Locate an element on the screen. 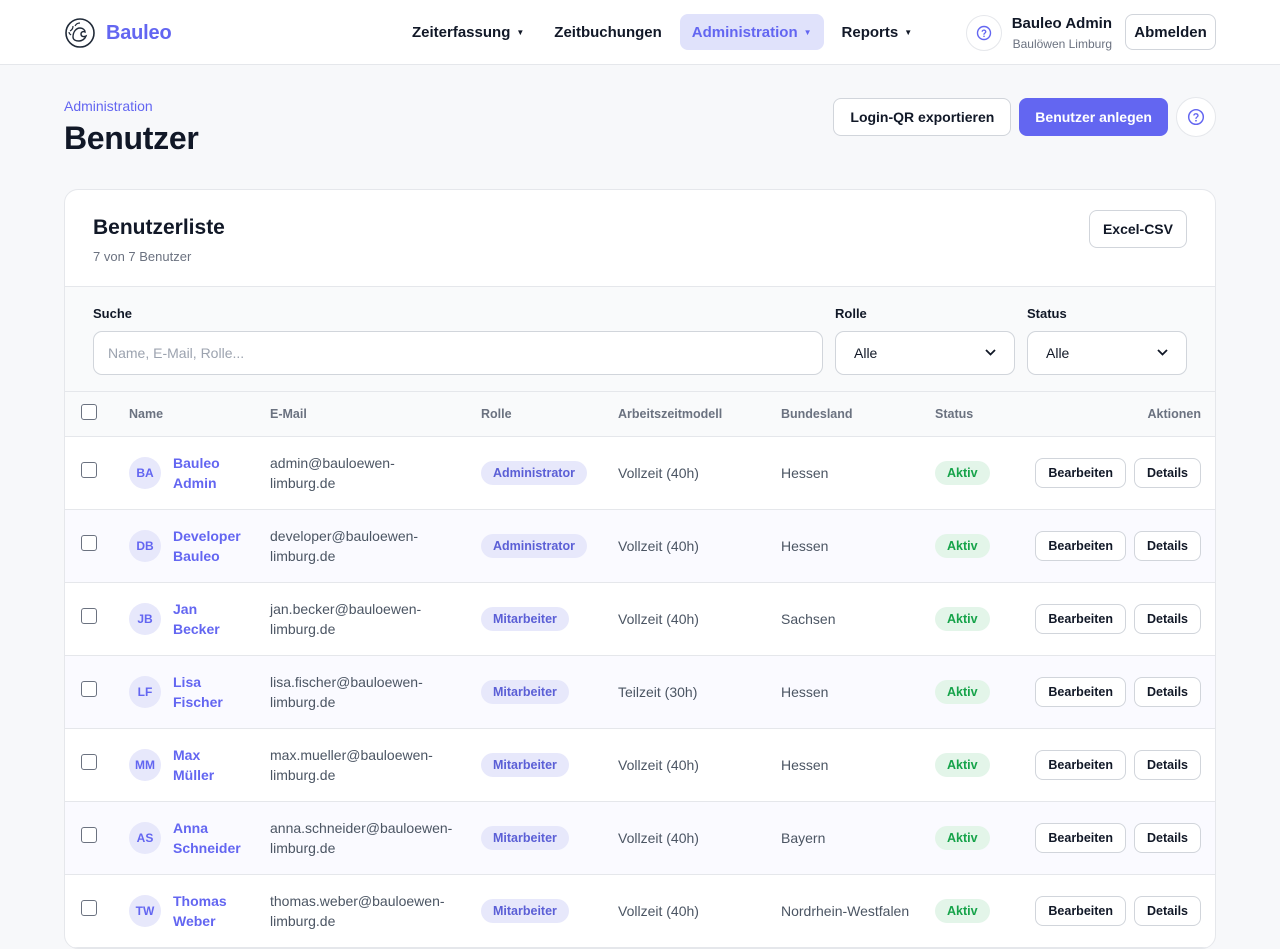 Image resolution: width=1280 pixels, height=949 pixels. export-login-qr-button: Login-QR exportieren is located at coordinates (922, 117).